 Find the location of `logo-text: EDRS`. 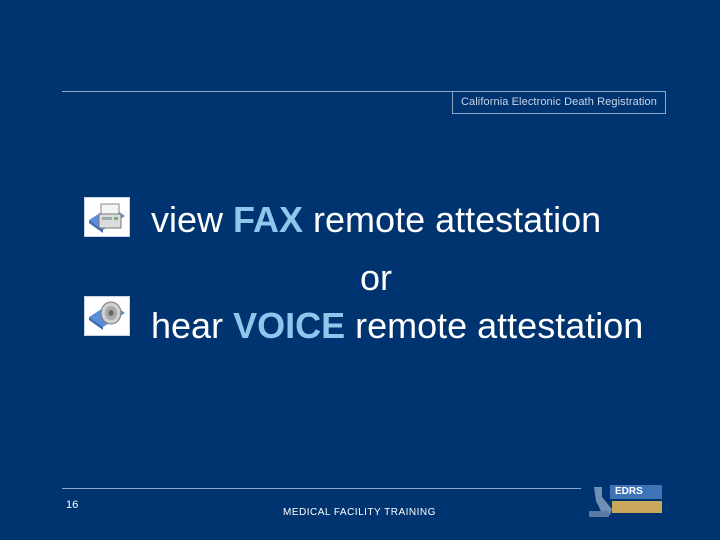

logo-text: EDRS is located at coordinates (629, 491).